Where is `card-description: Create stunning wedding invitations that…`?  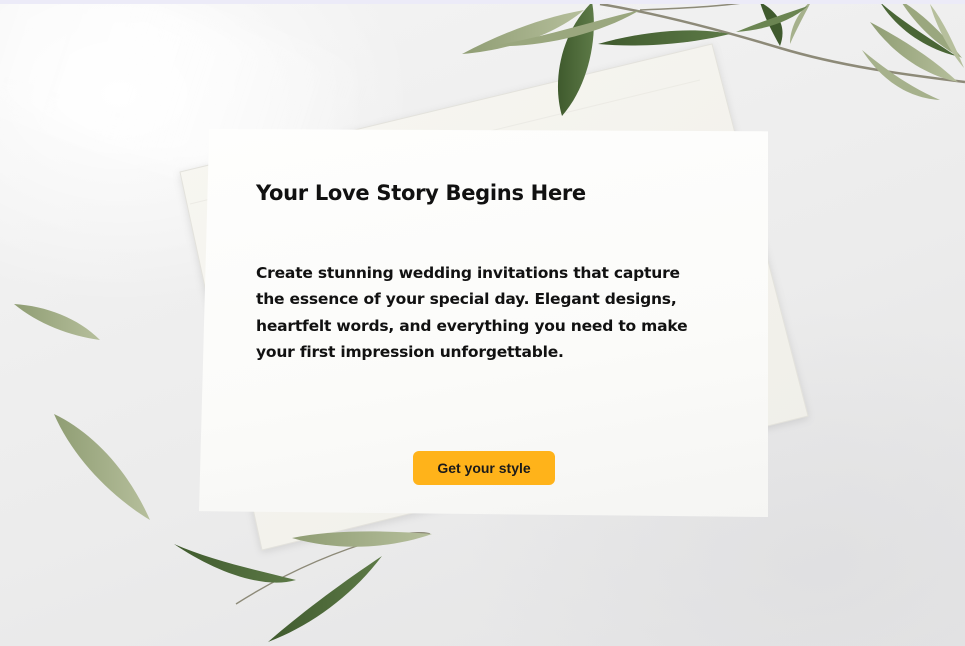 card-description: Create stunning wedding invitations that… is located at coordinates (472, 312).